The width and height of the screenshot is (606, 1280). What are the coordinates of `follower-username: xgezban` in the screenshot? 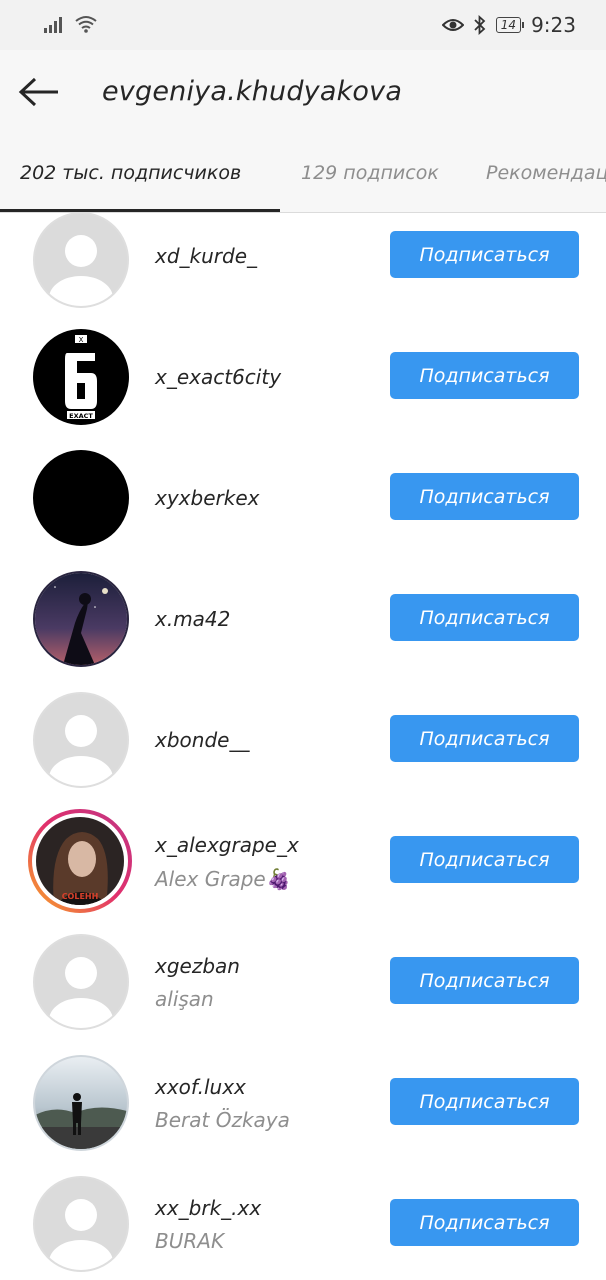 It's located at (197, 966).